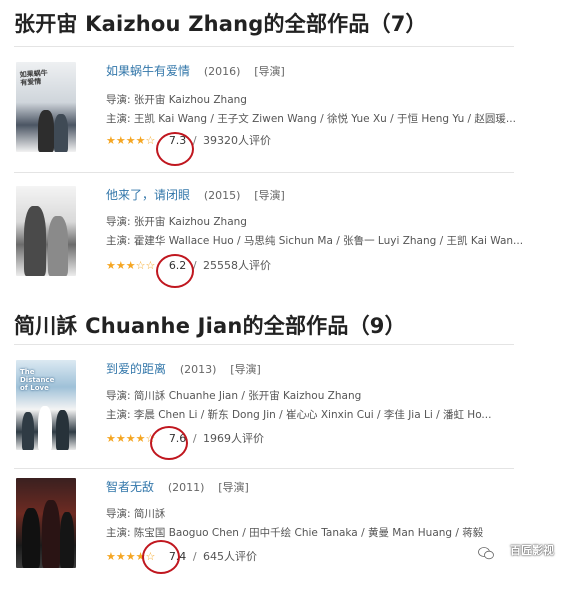 The image size is (574, 590). Describe the element at coordinates (136, 369) in the screenshot. I see `work-title-link: 到爱的距离` at that location.